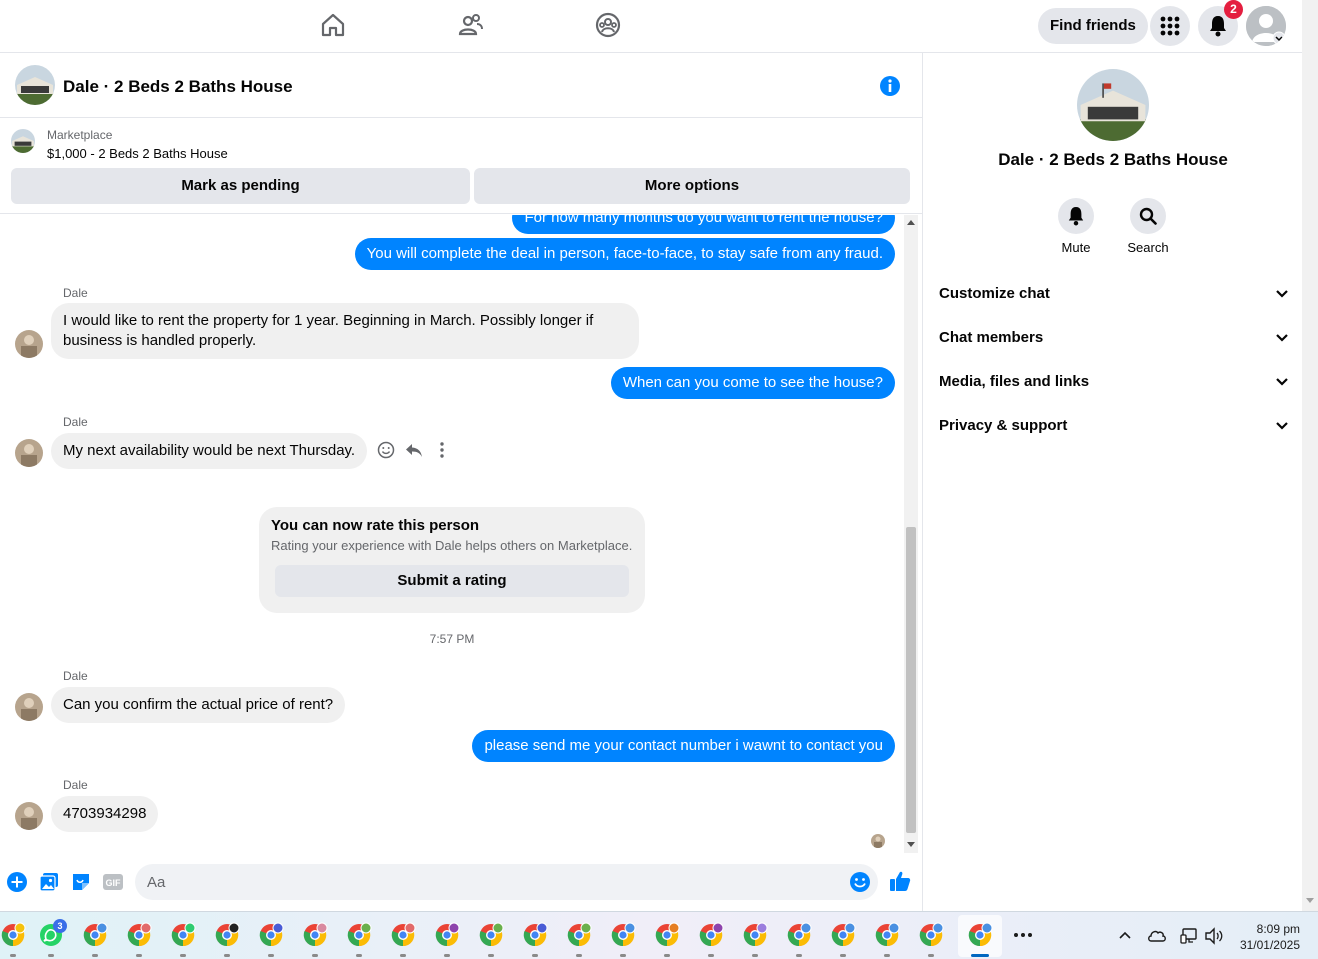  Describe the element at coordinates (911, 680) in the screenshot. I see `chat-scroll-thumb` at that location.